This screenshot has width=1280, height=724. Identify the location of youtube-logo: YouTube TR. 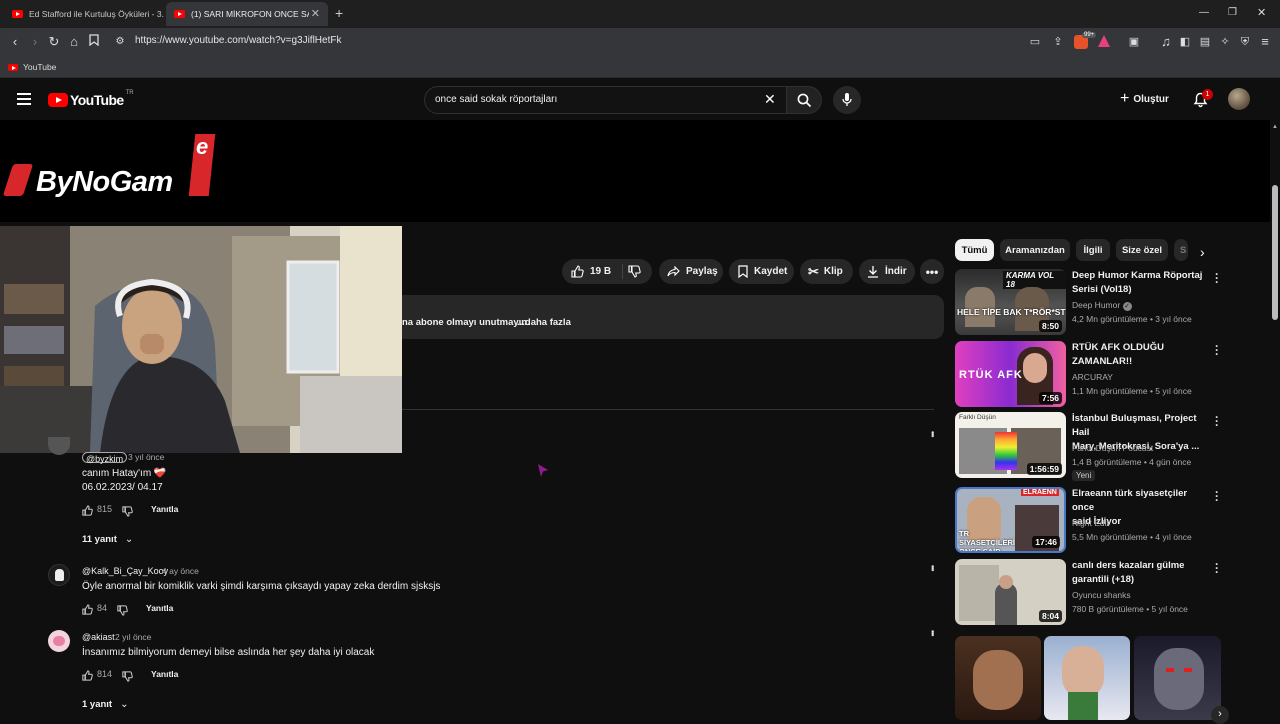
(91, 99).